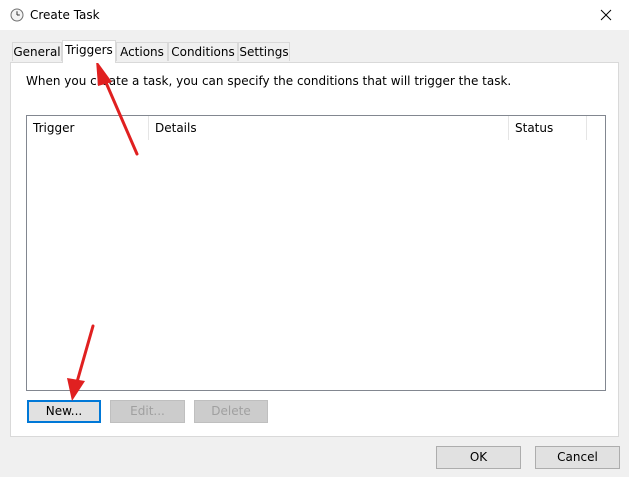  I want to click on column-header-status: Status, so click(548, 128).